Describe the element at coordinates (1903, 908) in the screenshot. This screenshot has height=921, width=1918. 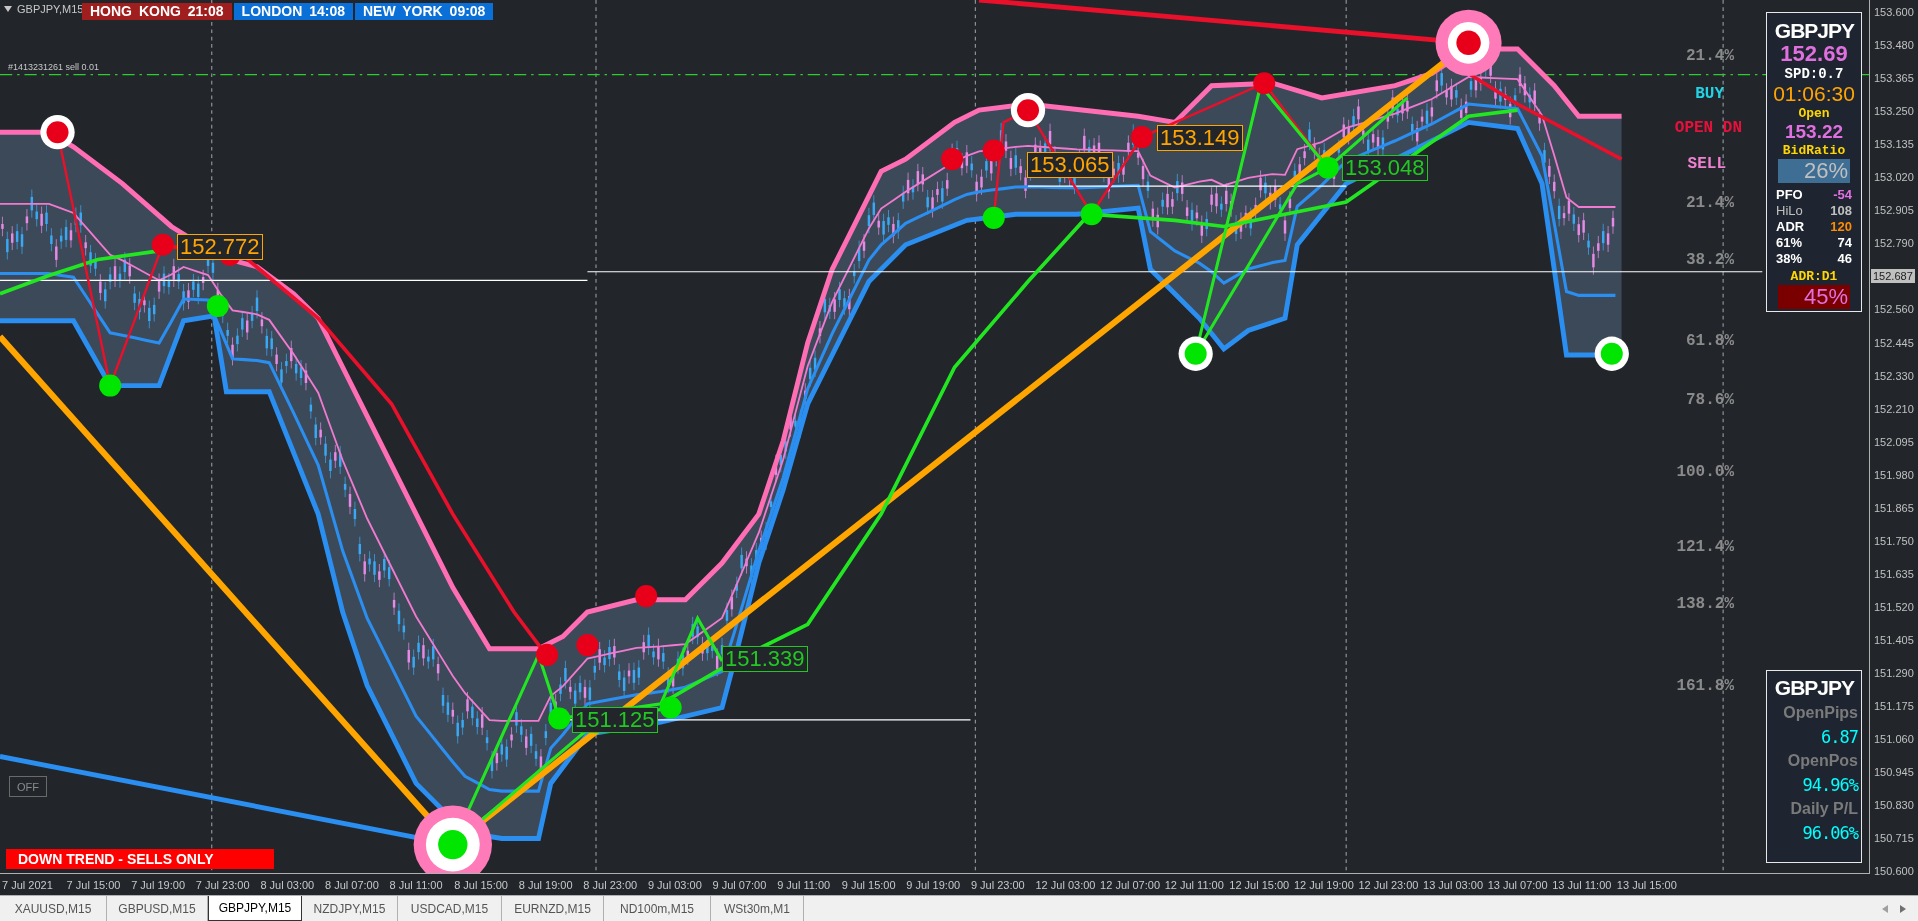
I see `scroll-right-icon` at that location.